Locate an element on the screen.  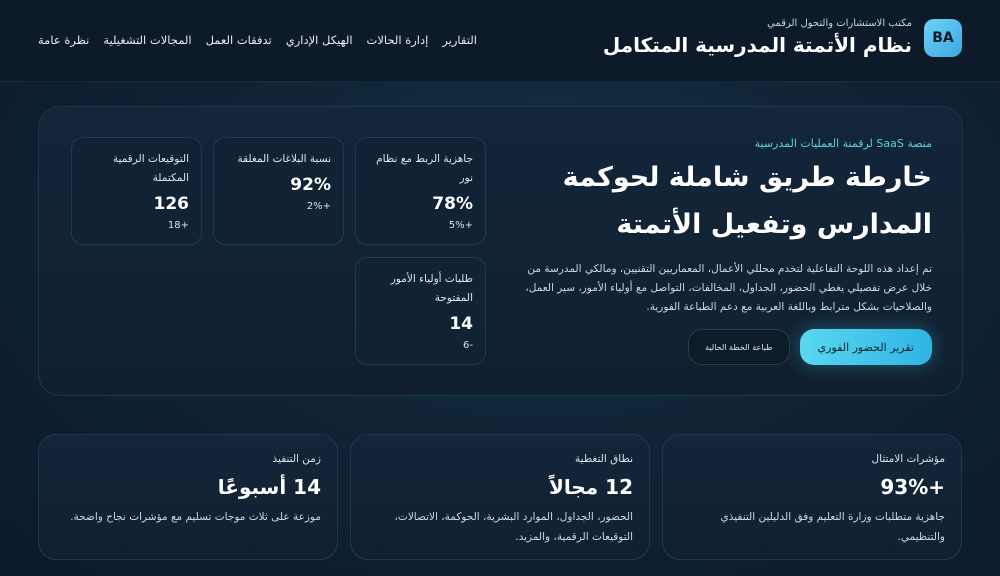
stat-label: طلبات أولياء الأمور المفتوحة is located at coordinates (431, 288).